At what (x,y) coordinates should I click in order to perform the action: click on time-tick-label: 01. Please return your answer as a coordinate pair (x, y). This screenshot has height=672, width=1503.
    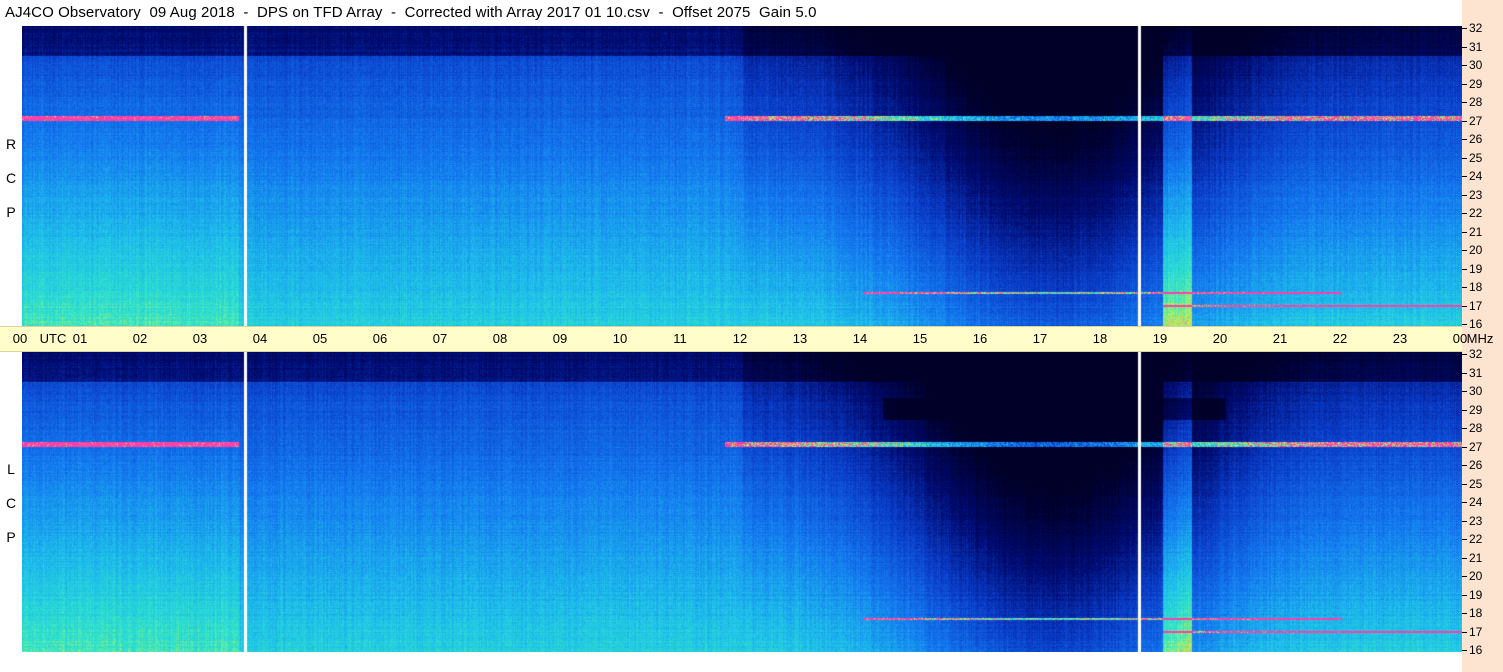
    Looking at the image, I should click on (80, 338).